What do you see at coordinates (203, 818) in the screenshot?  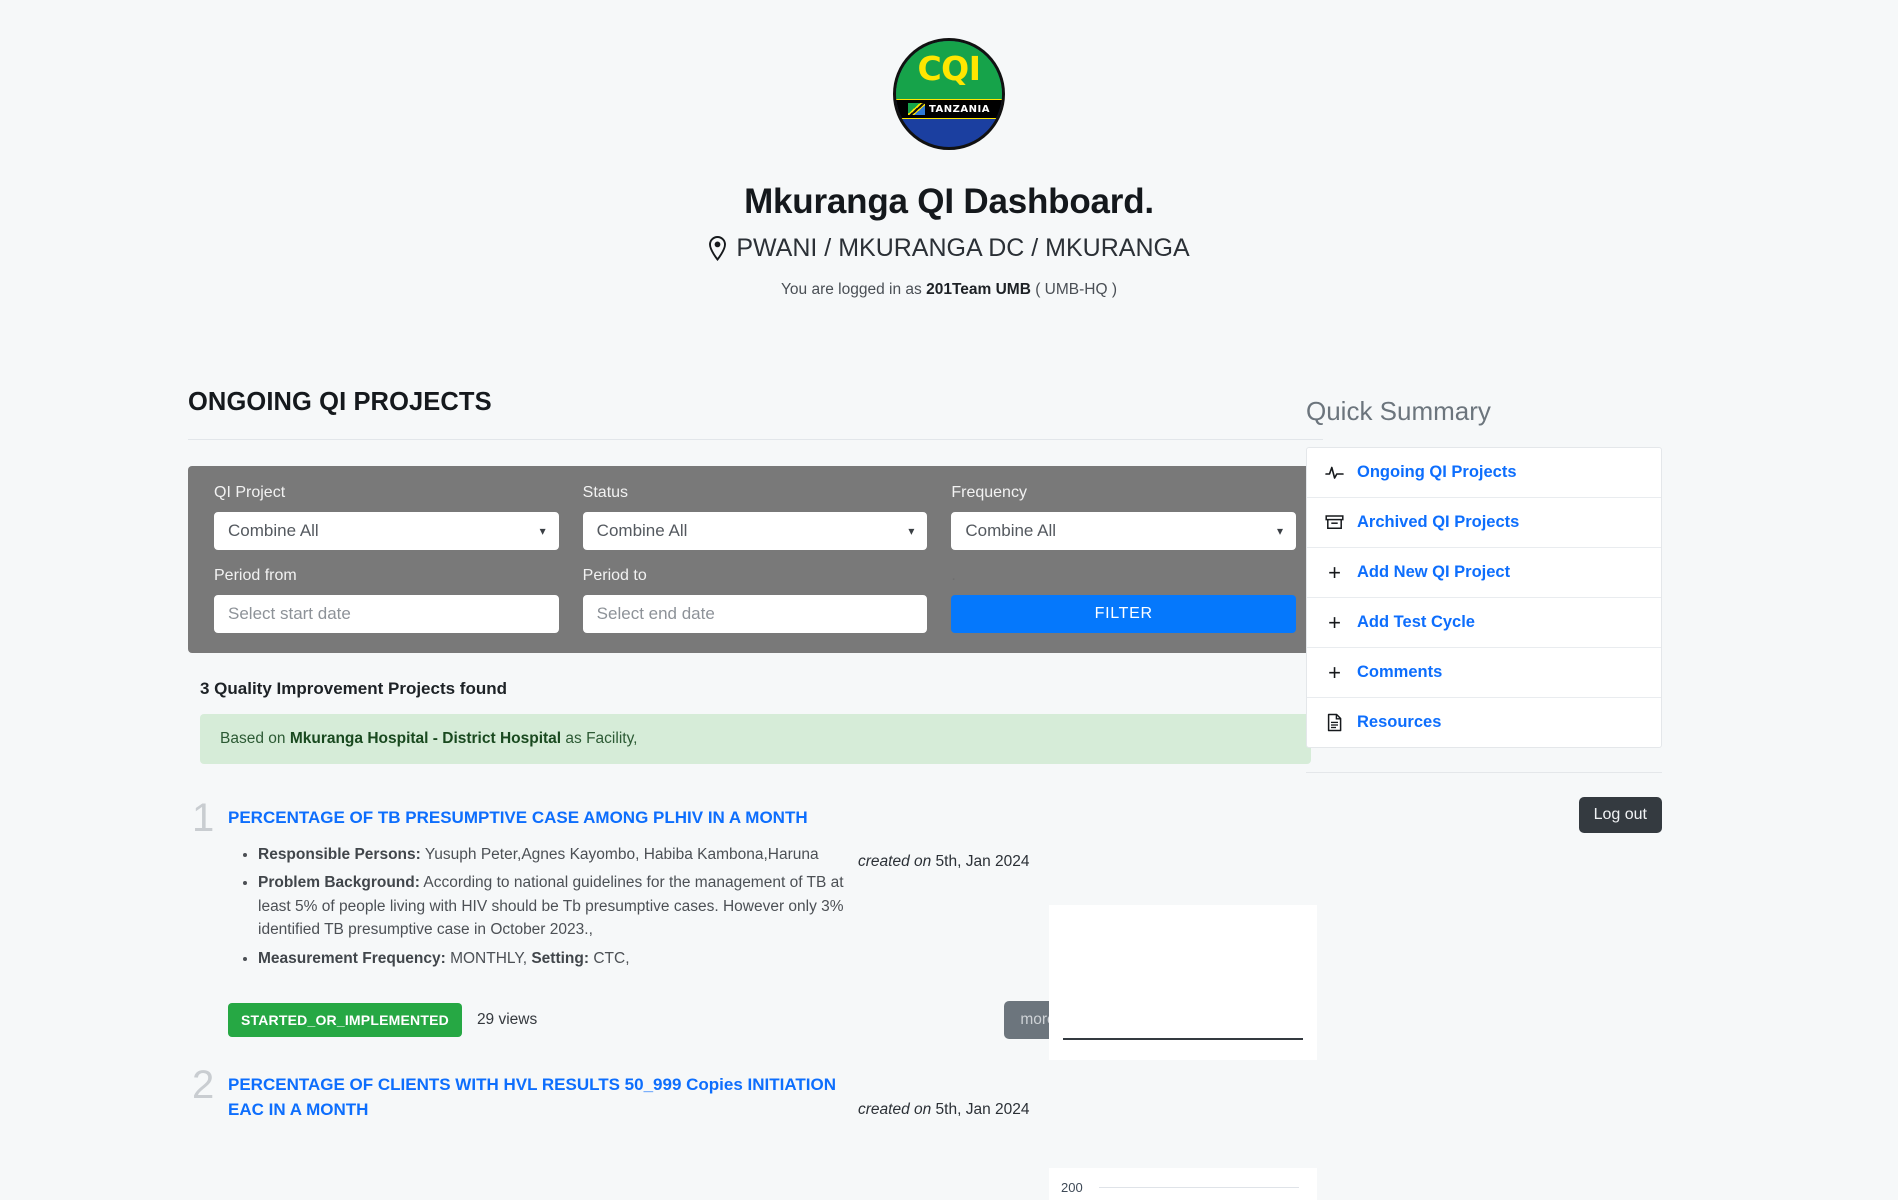 I see `project-number: 1` at bounding box center [203, 818].